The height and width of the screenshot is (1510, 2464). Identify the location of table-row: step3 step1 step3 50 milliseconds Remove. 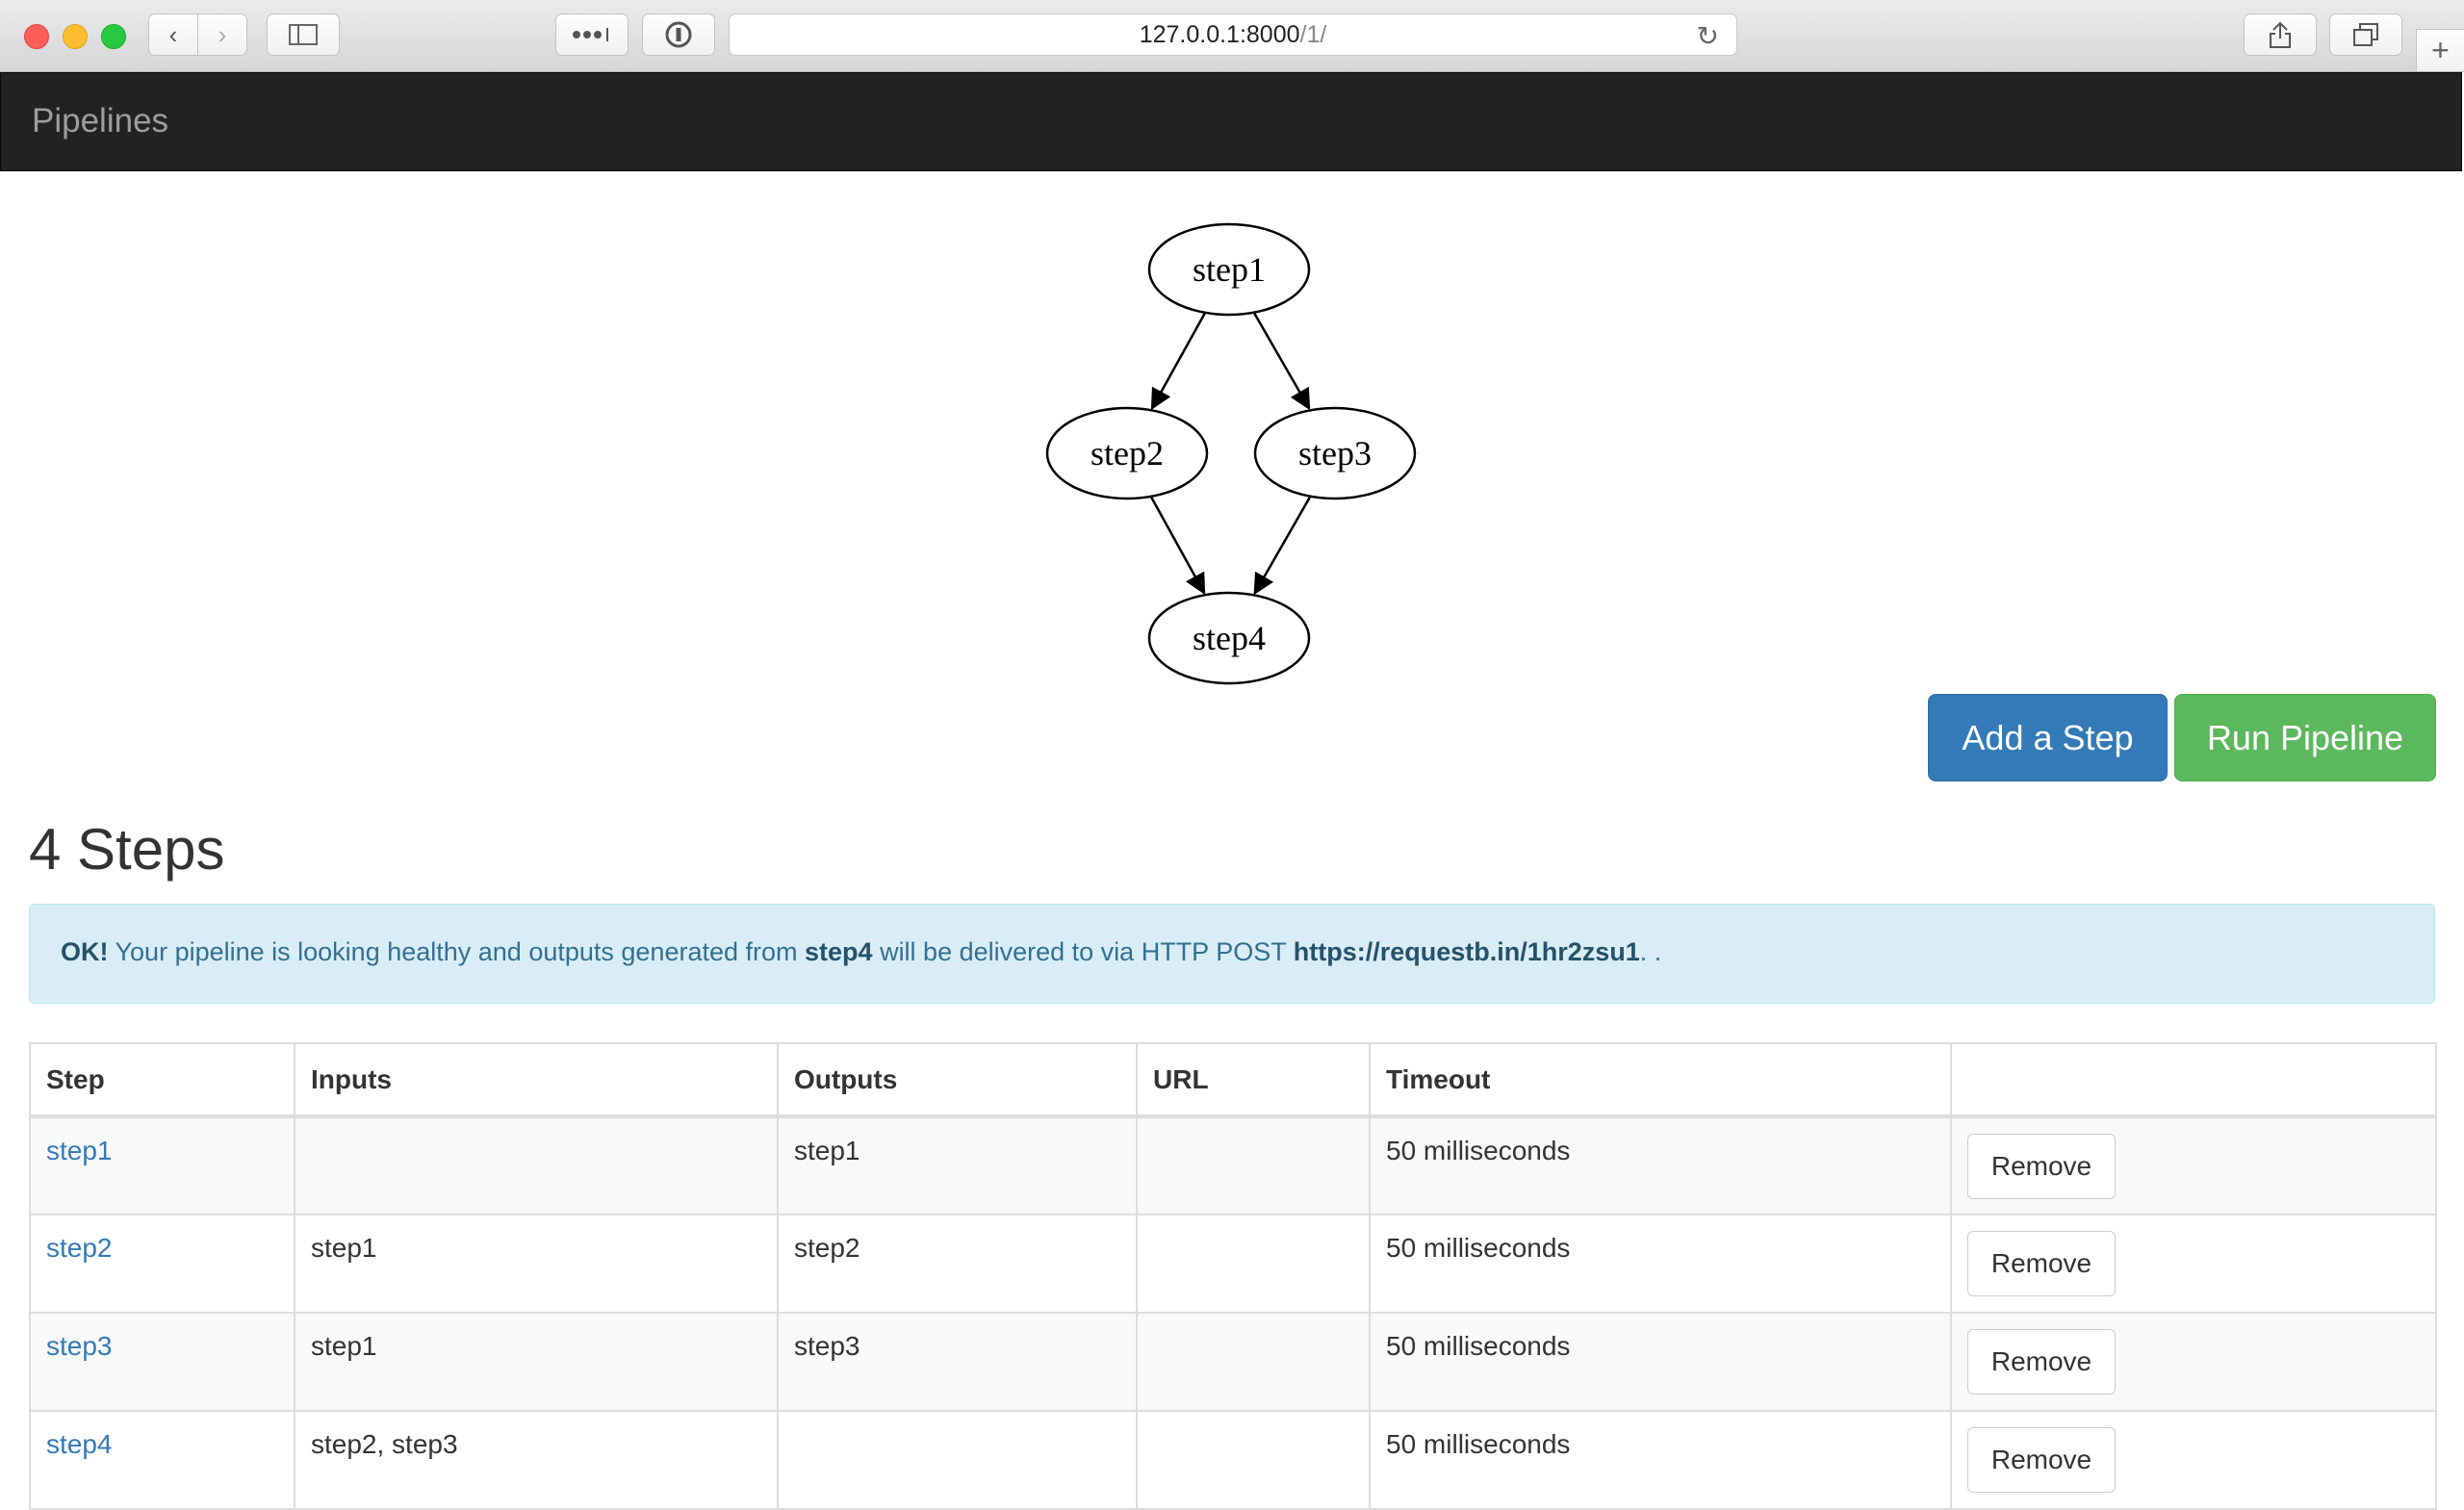
(1233, 1362).